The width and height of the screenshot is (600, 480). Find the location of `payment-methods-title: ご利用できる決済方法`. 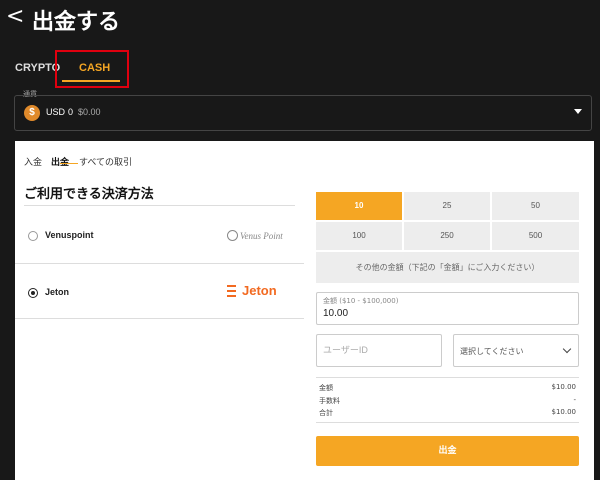

payment-methods-title: ご利用できる決済方法 is located at coordinates (89, 194).